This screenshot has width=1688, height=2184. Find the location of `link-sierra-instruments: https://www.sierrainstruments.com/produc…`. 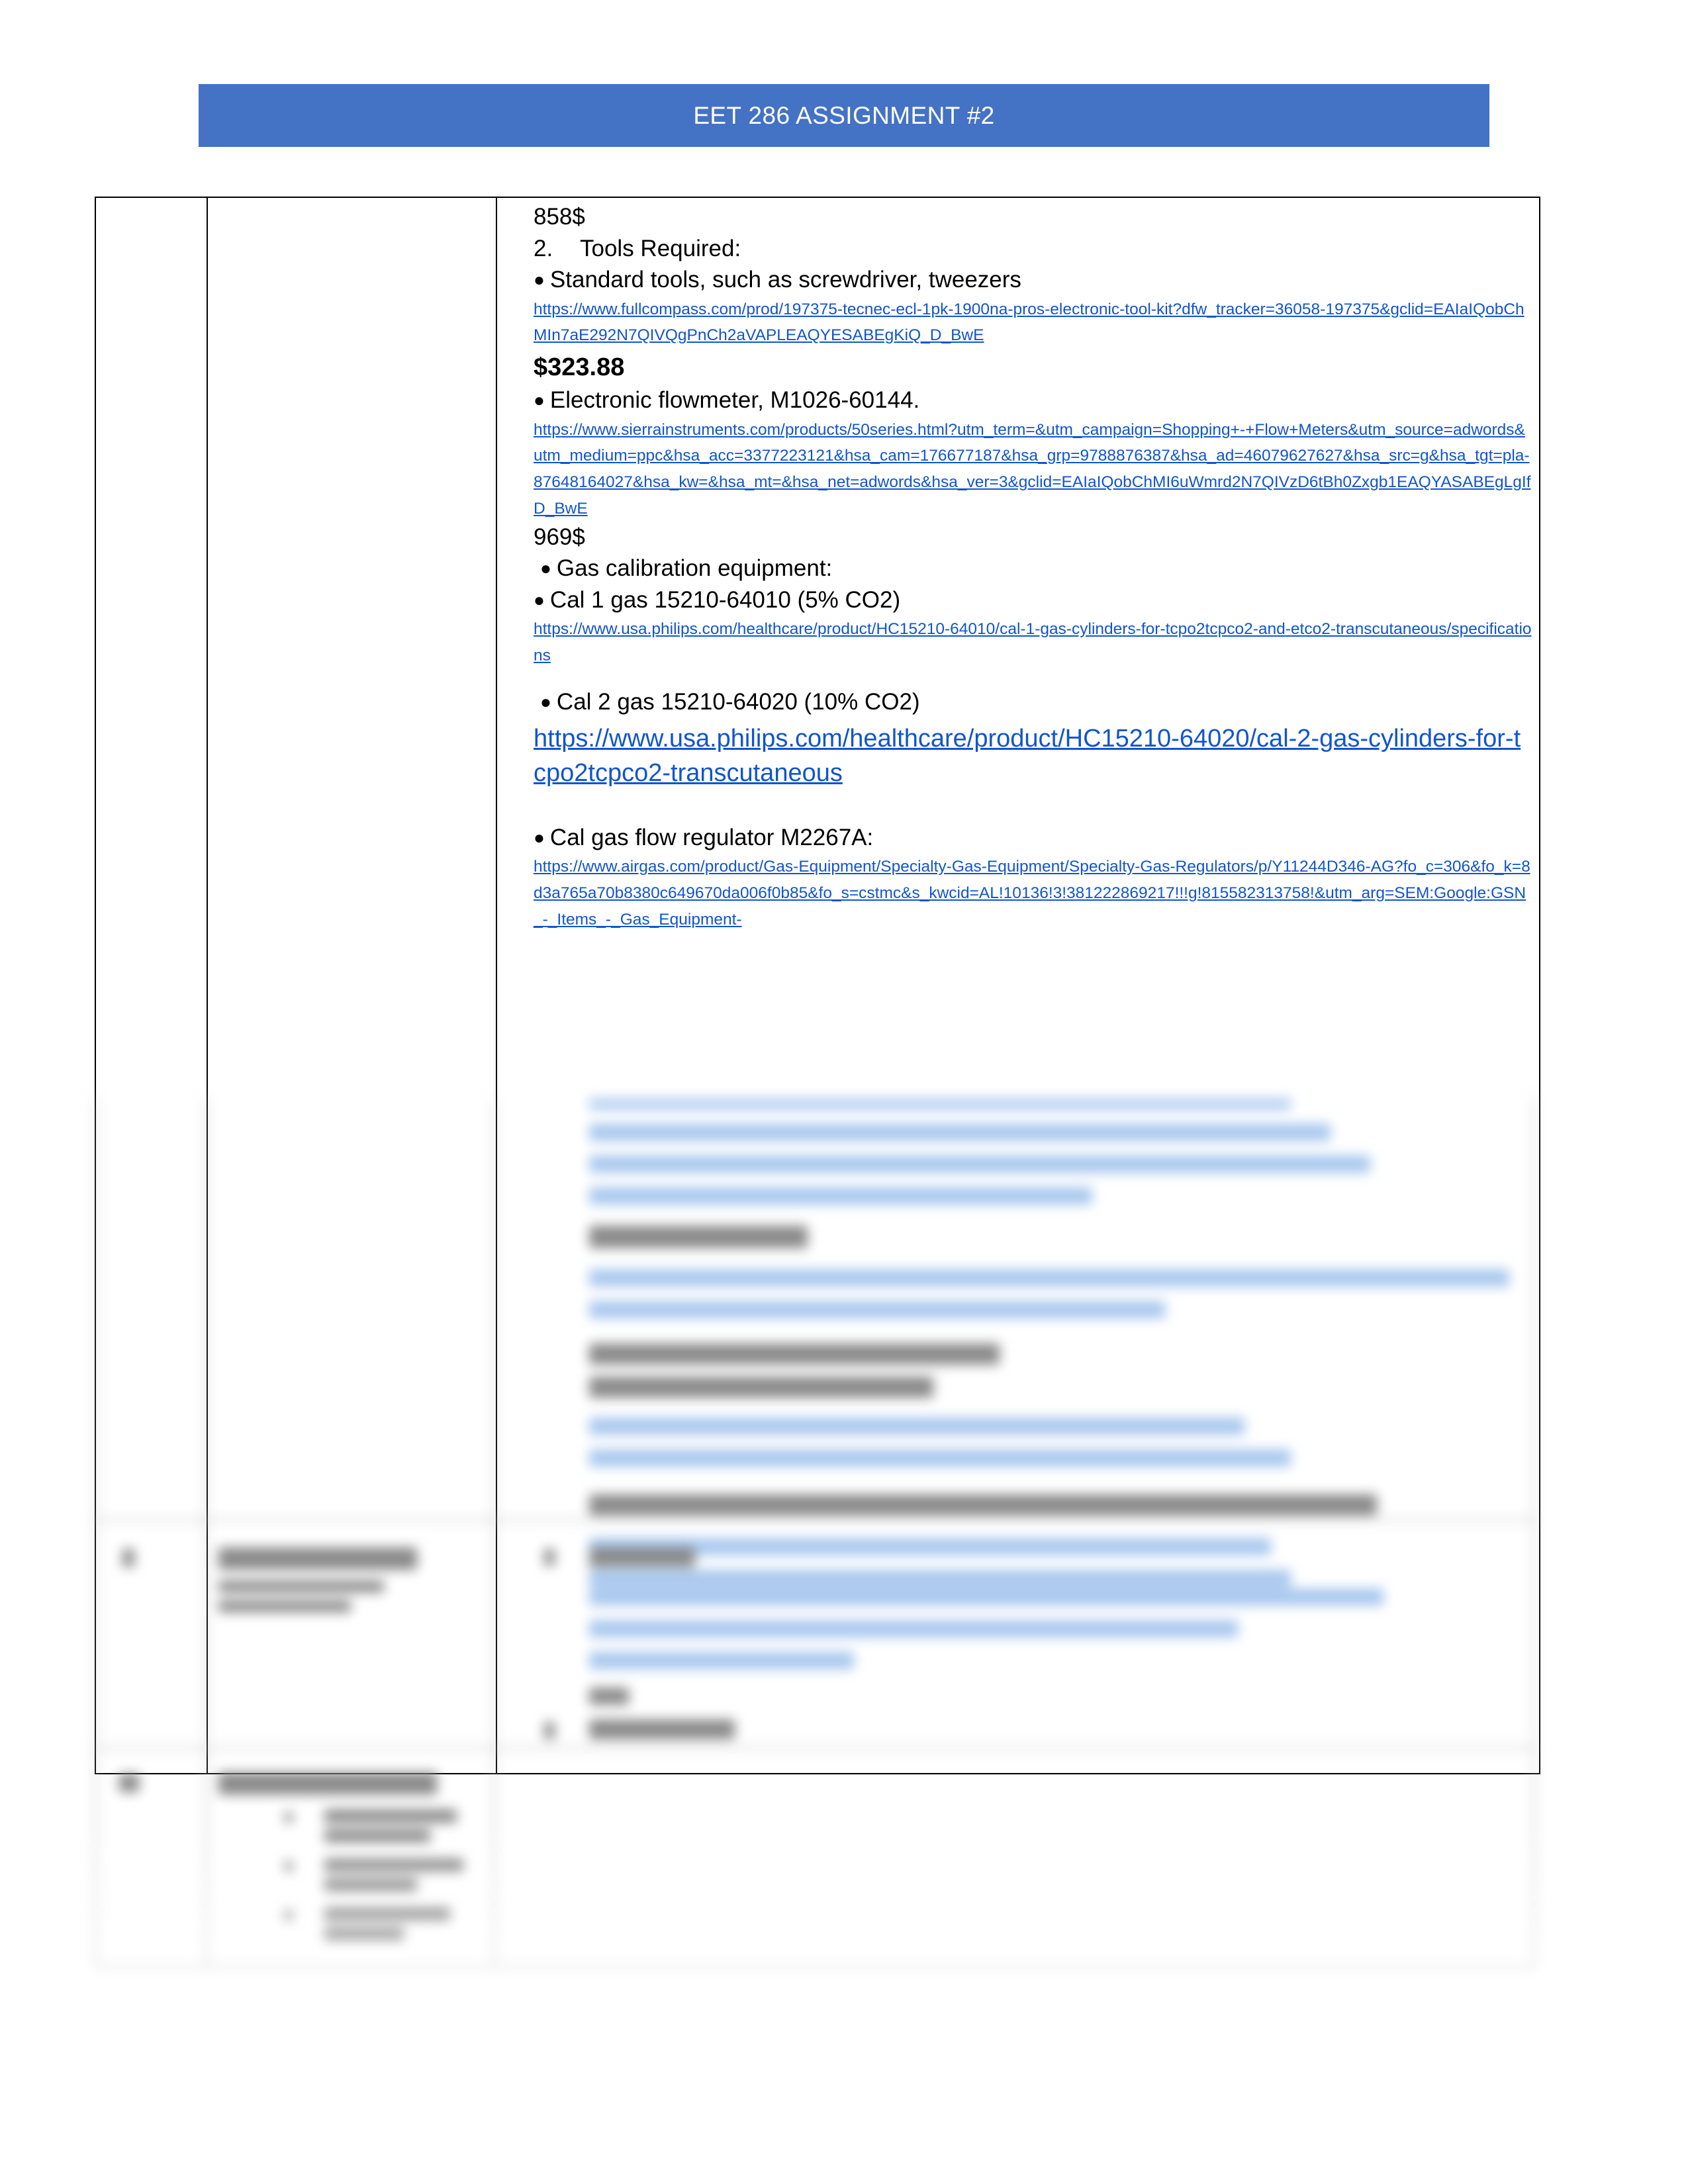

link-sierra-instruments: https://www.sierrainstruments.com/produc… is located at coordinates (1033, 469).